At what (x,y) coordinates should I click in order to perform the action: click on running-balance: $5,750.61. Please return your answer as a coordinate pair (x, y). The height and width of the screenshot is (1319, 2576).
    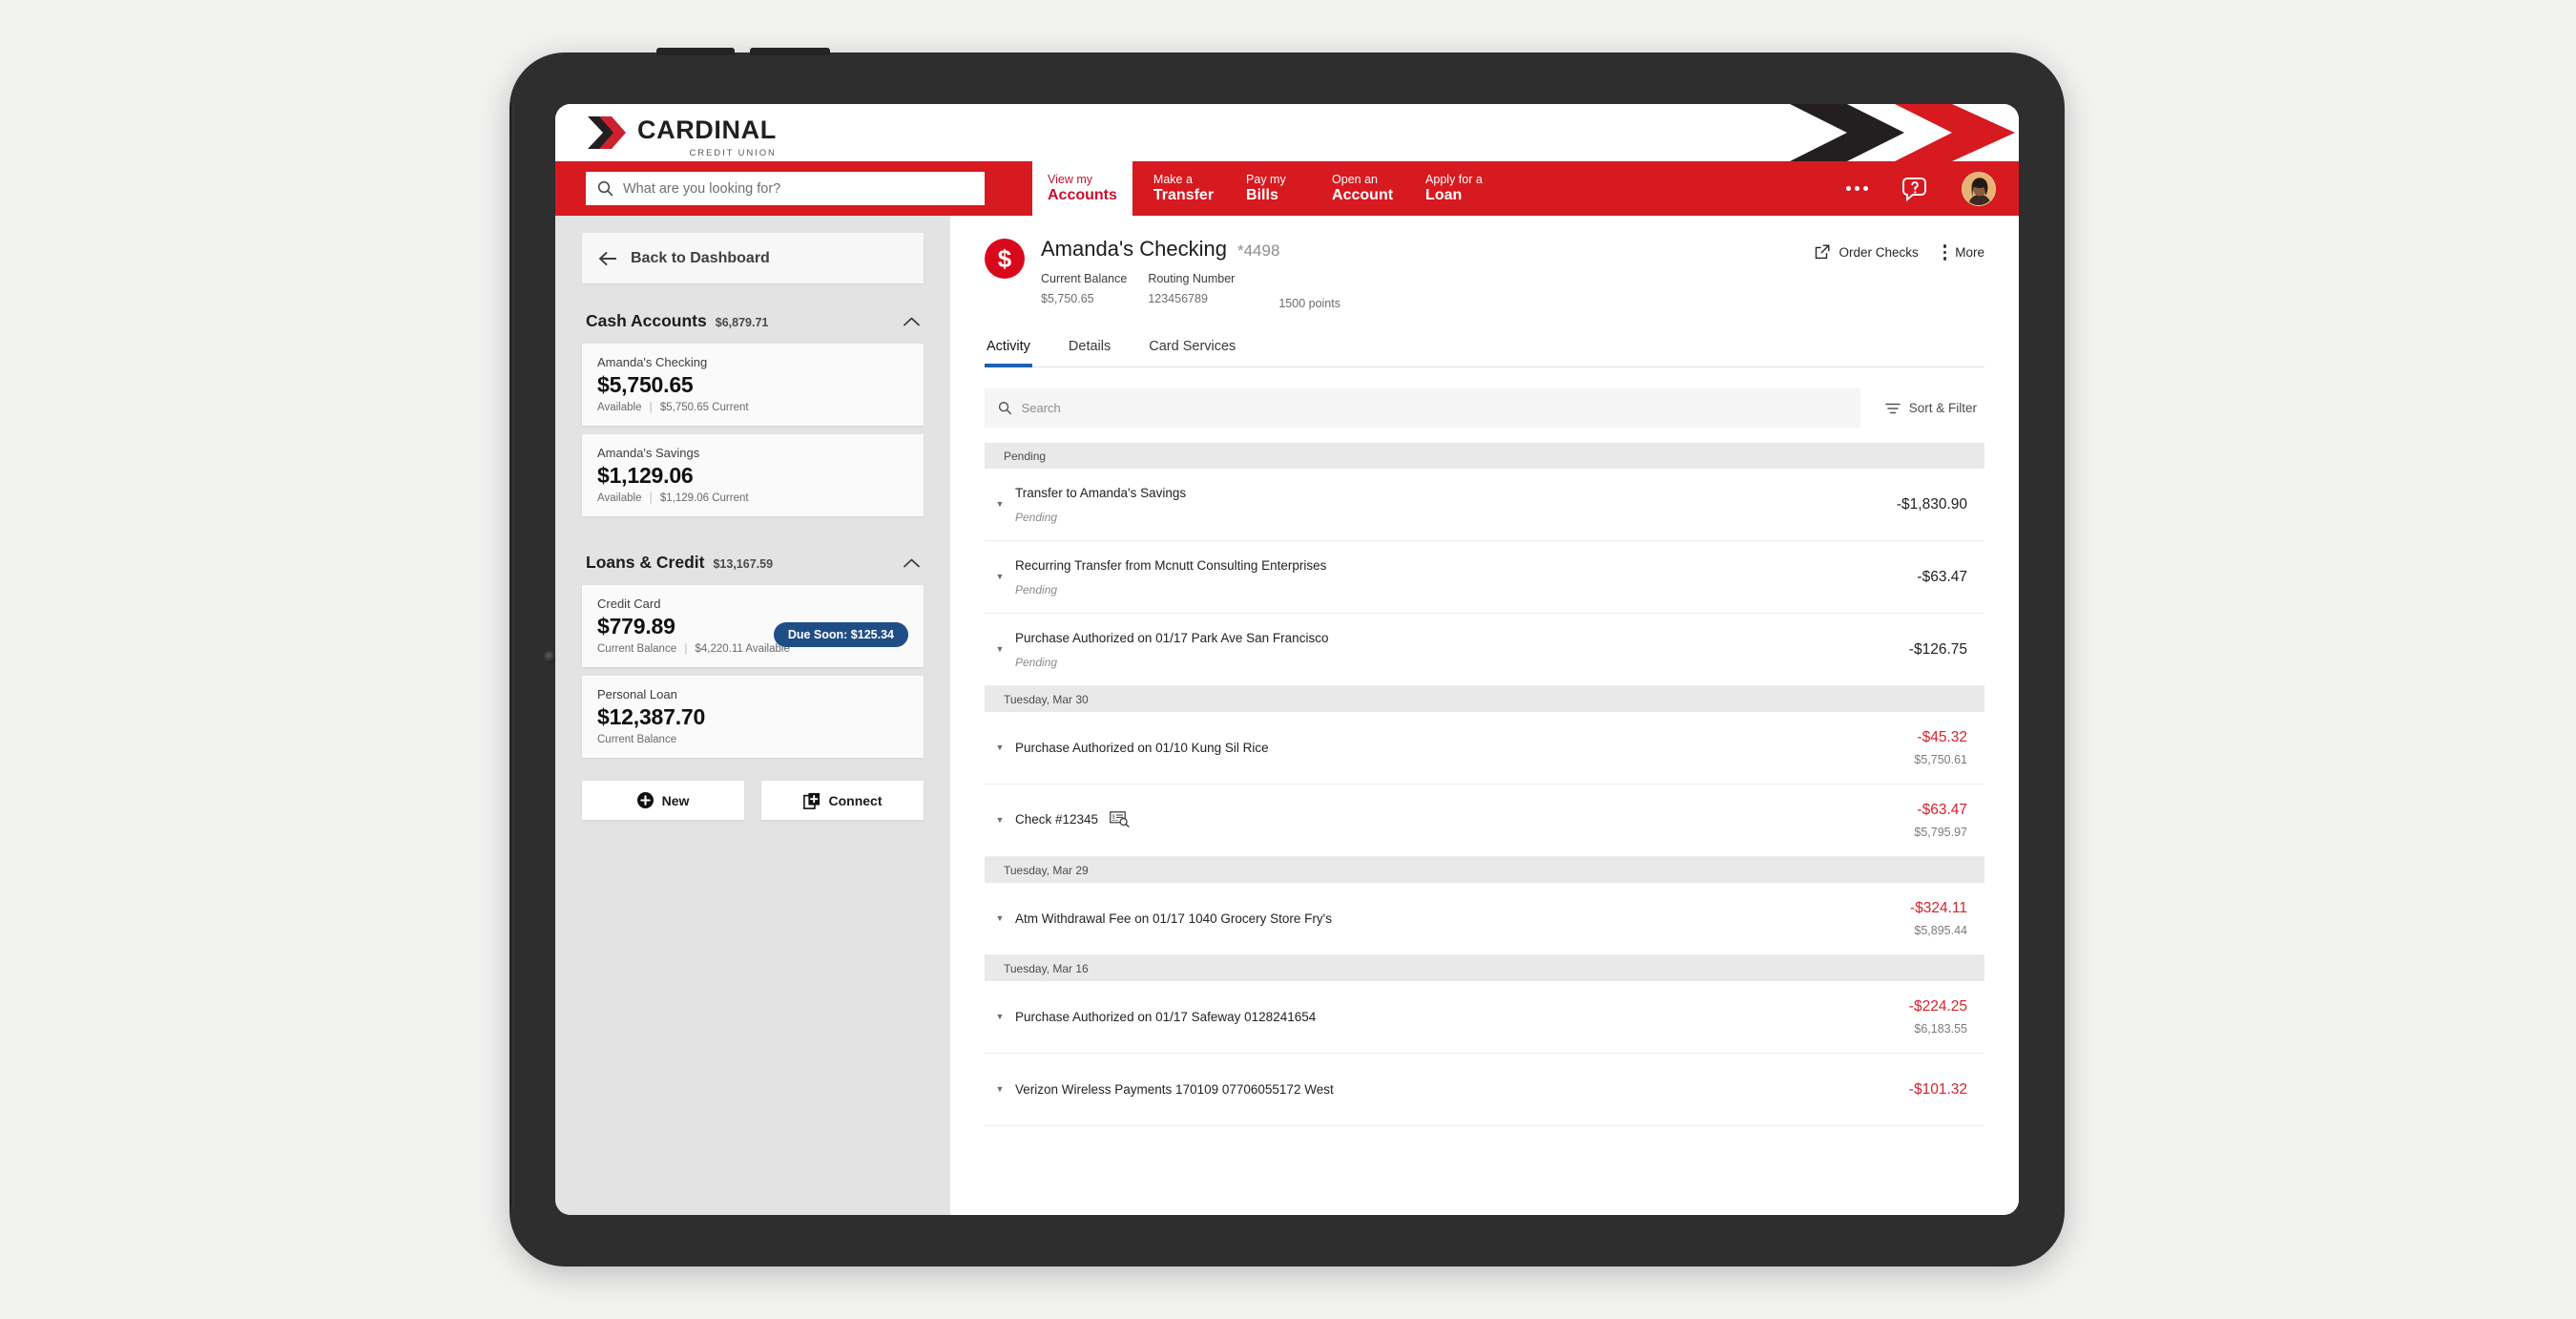
    Looking at the image, I should click on (1940, 760).